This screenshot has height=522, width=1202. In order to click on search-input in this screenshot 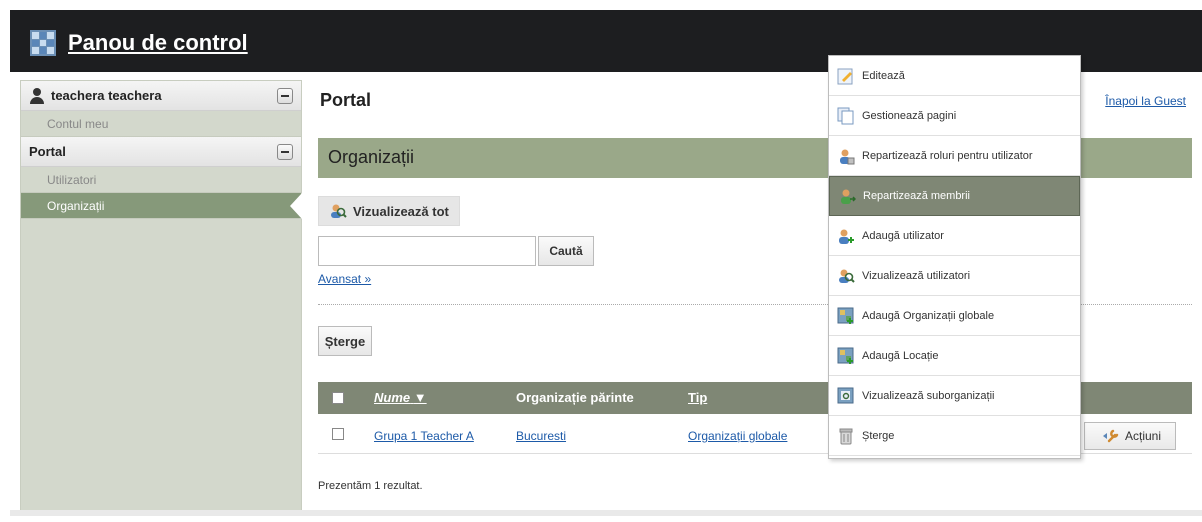, I will do `click(427, 251)`.